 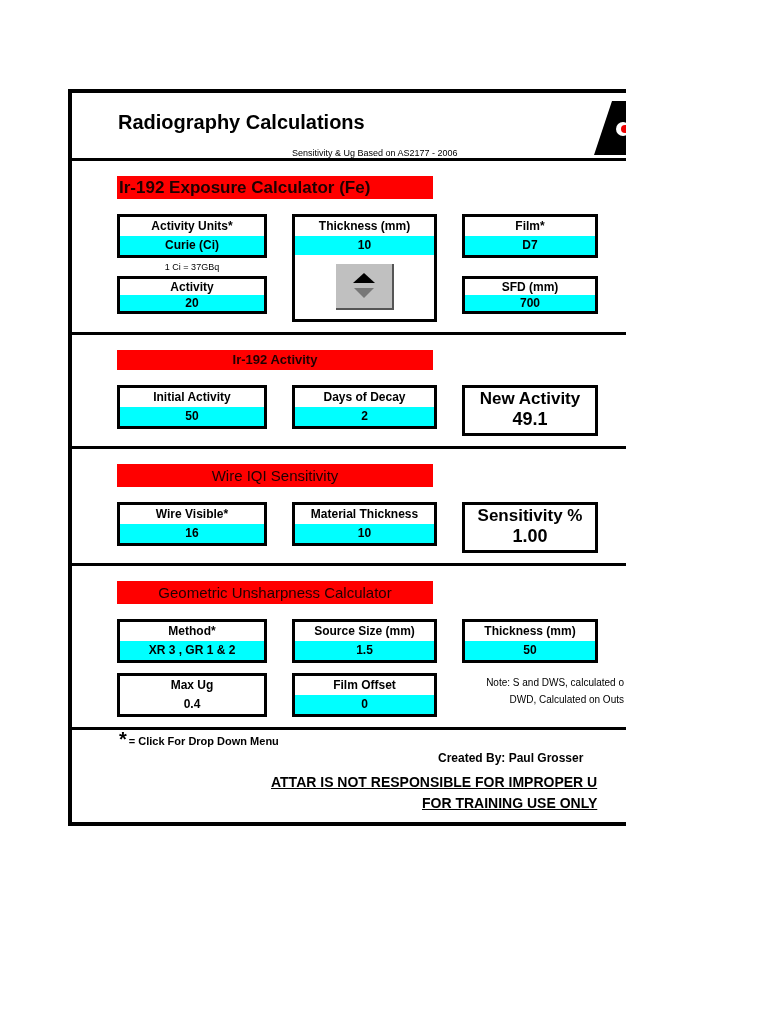 I want to click on field-box: Method* XR 3 , GR 1 & 2, so click(x=192, y=641).